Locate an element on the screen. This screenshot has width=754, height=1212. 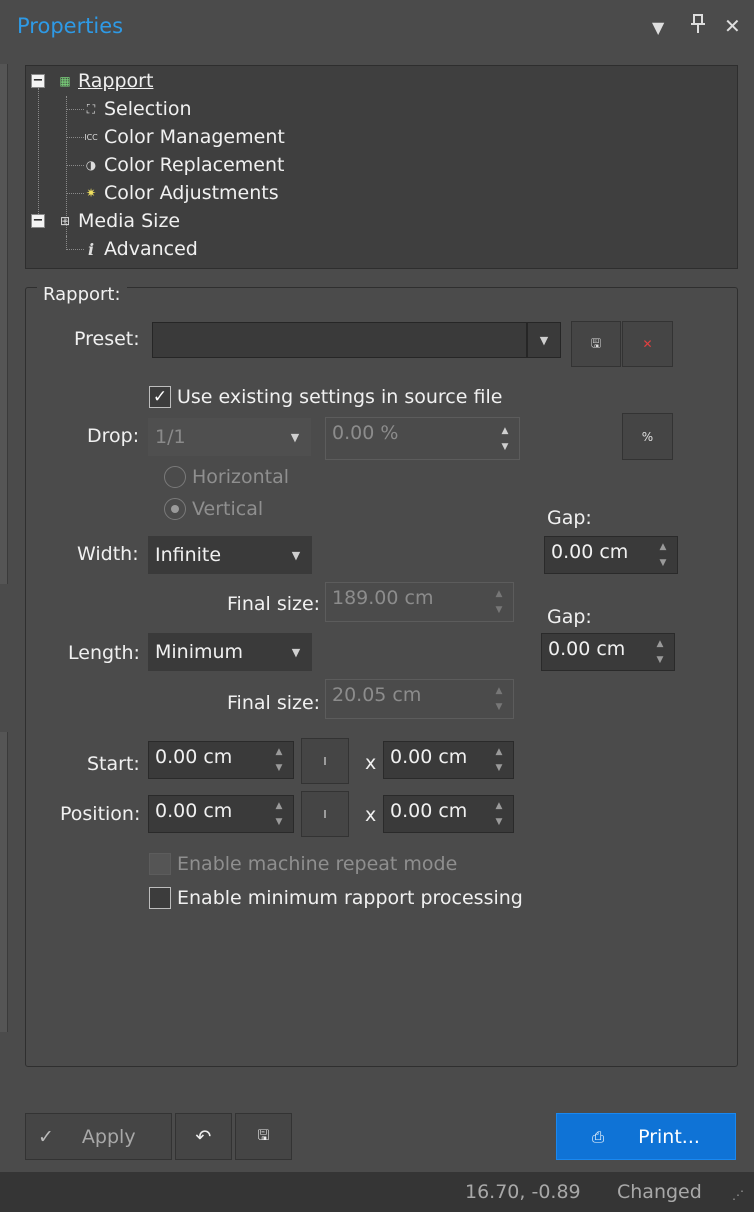
preset-dropdown-button: ▼ is located at coordinates (544, 340).